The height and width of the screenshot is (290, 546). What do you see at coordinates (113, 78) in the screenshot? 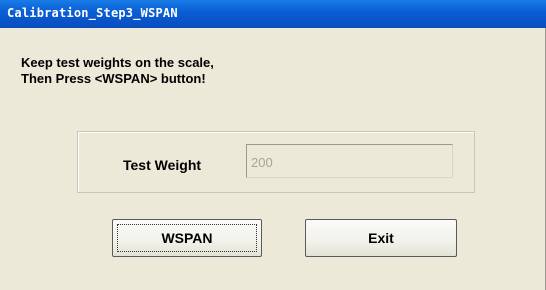
I see `instruction-line-2: Then Press <WSPAN> button!` at bounding box center [113, 78].